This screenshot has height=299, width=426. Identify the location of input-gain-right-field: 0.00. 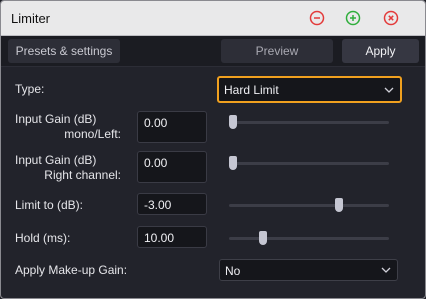
(172, 167).